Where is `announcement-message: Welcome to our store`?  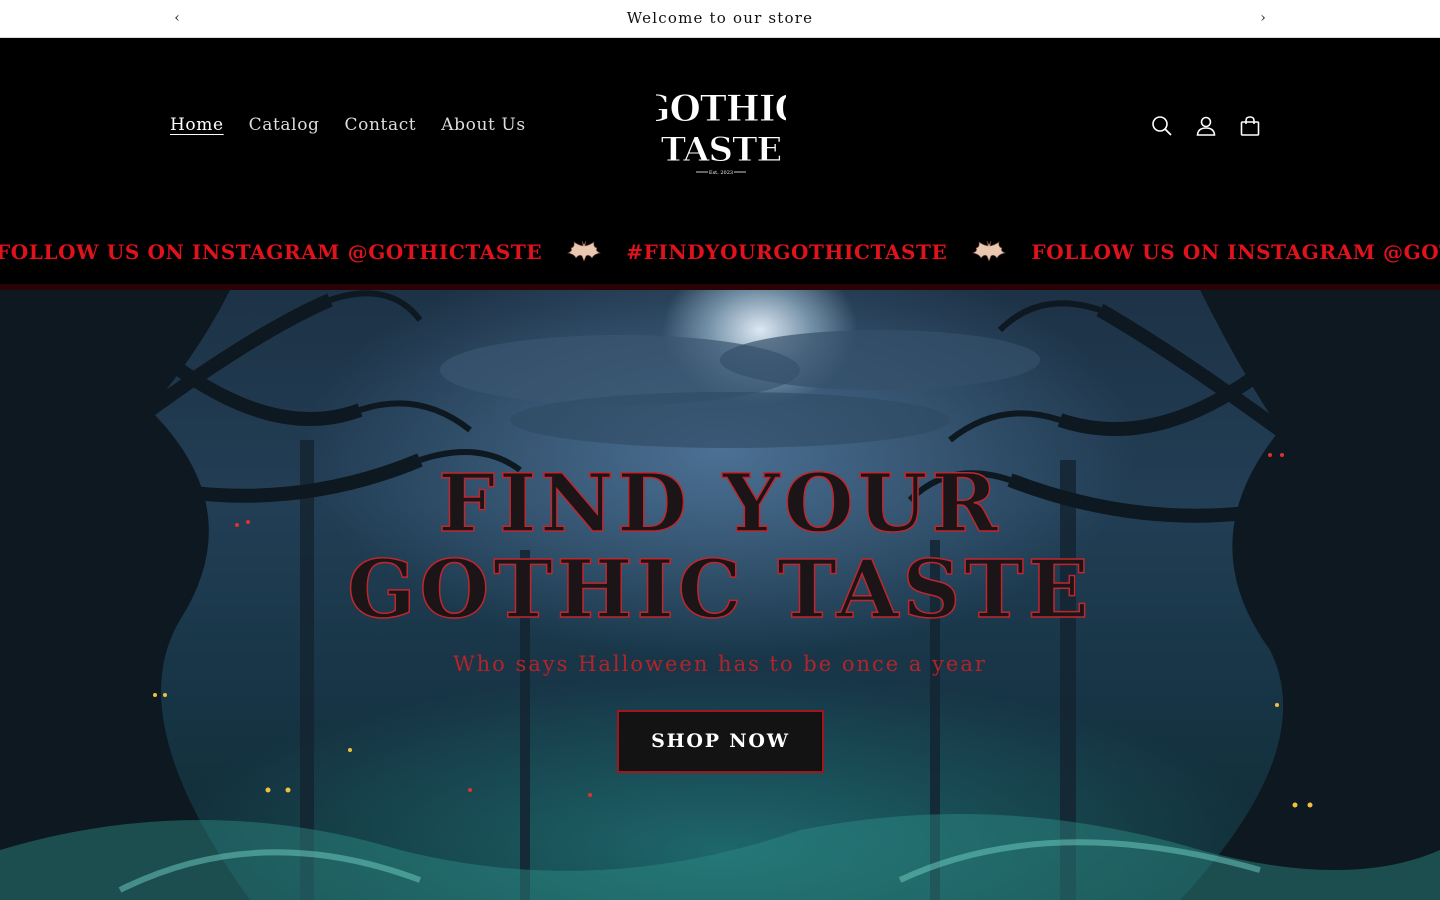
announcement-message: Welcome to our store is located at coordinates (720, 18).